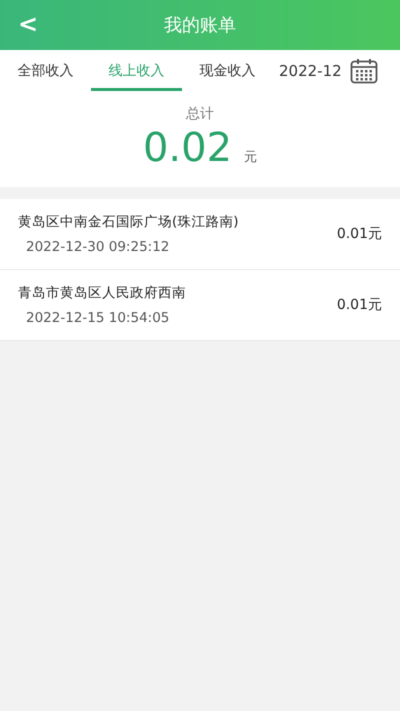  Describe the element at coordinates (200, 234) in the screenshot. I see `bill-row: 黄岛区中南金石国际广场(珠江路南) 2022-12-30 09:25:12 0.01元` at that location.